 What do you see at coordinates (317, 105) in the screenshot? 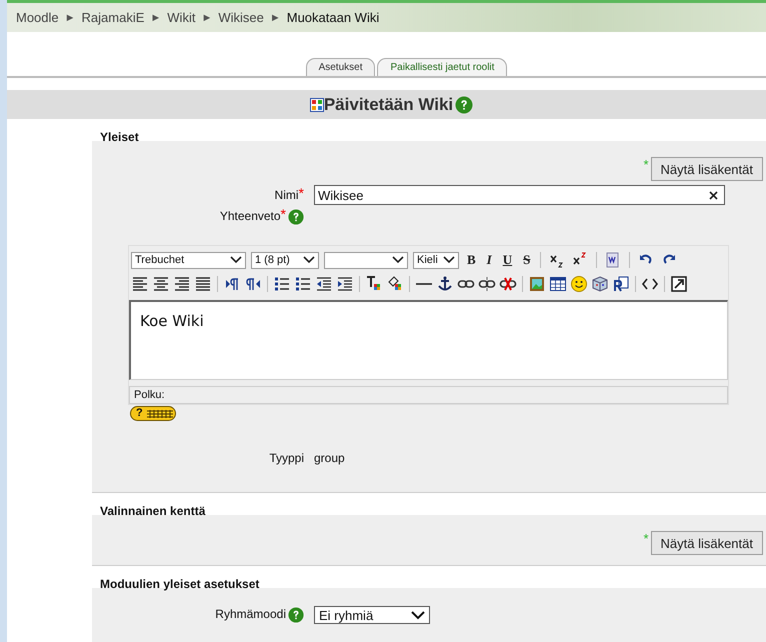
I see `wiki-module-icon` at bounding box center [317, 105].